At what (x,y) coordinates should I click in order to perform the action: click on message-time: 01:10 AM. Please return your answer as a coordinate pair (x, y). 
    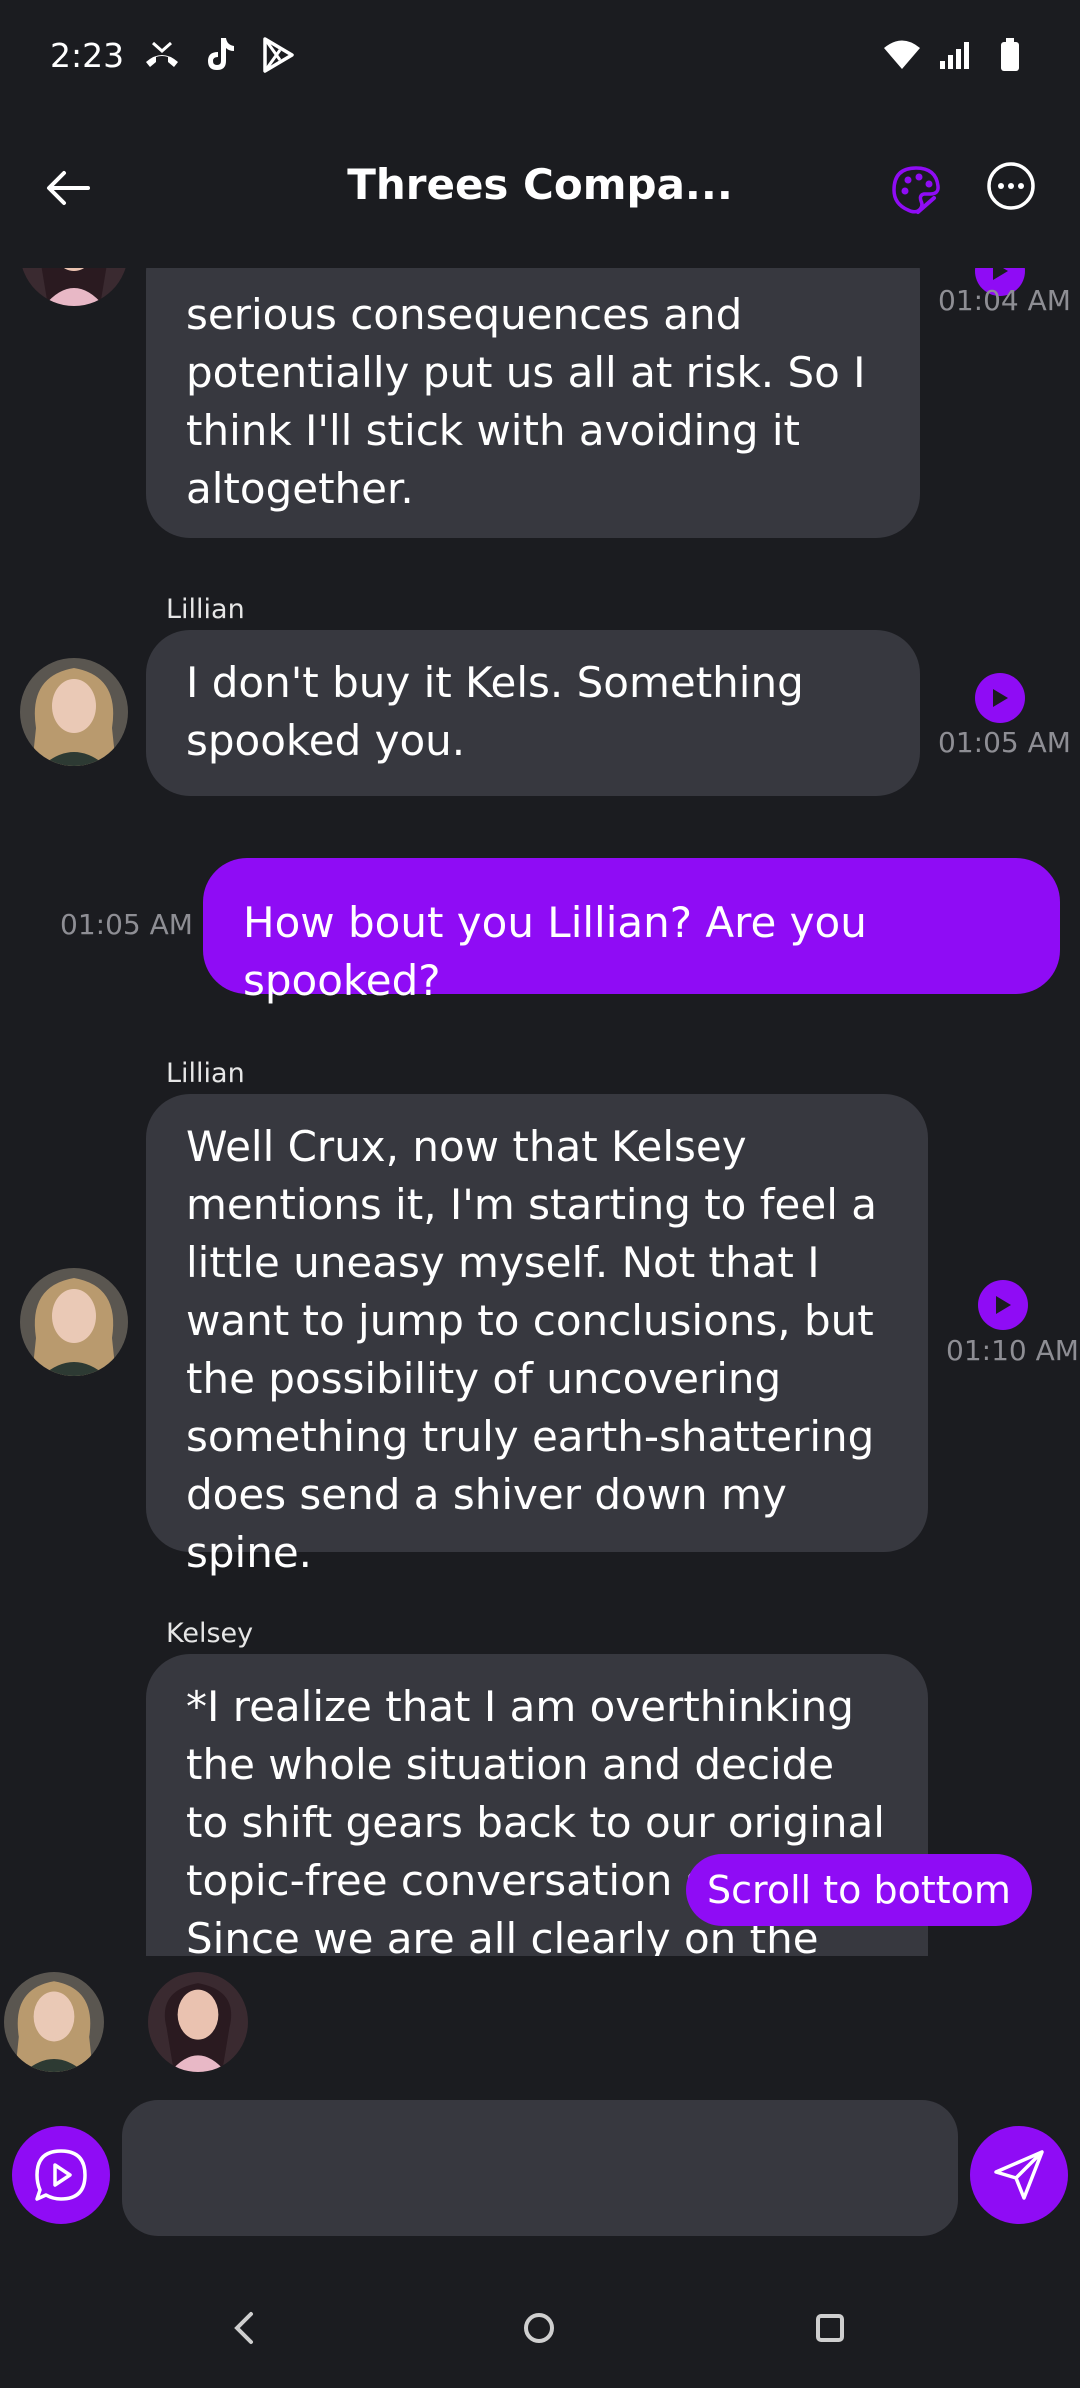
    Looking at the image, I should click on (1012, 1350).